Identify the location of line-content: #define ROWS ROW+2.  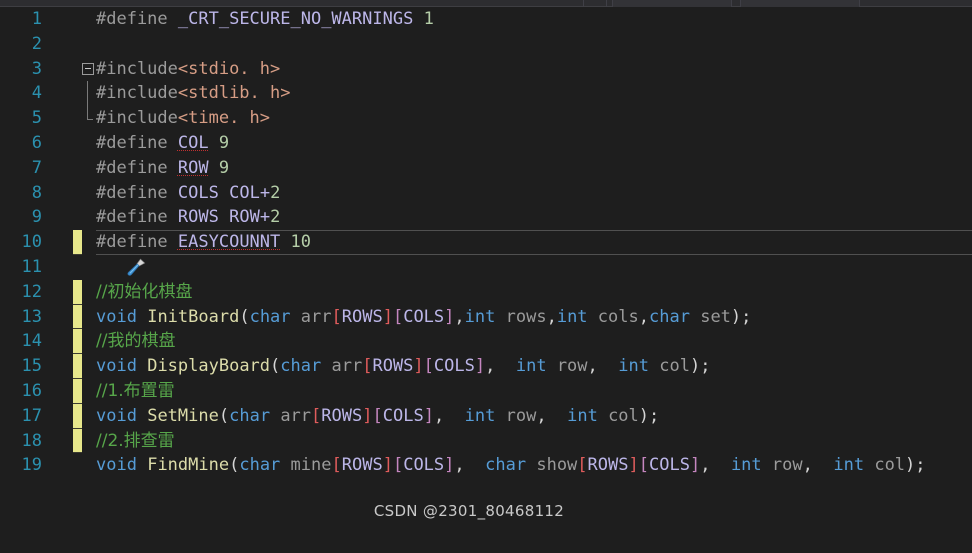
(188, 217).